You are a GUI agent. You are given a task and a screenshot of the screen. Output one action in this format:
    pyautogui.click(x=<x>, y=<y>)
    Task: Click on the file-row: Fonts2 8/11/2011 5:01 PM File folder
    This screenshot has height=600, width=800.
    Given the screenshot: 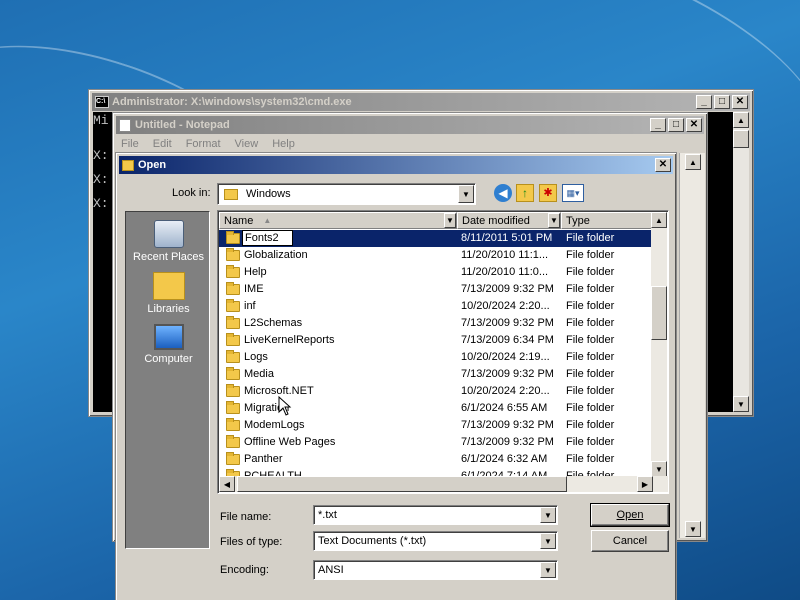 What is the action you would take?
    pyautogui.click(x=436, y=238)
    